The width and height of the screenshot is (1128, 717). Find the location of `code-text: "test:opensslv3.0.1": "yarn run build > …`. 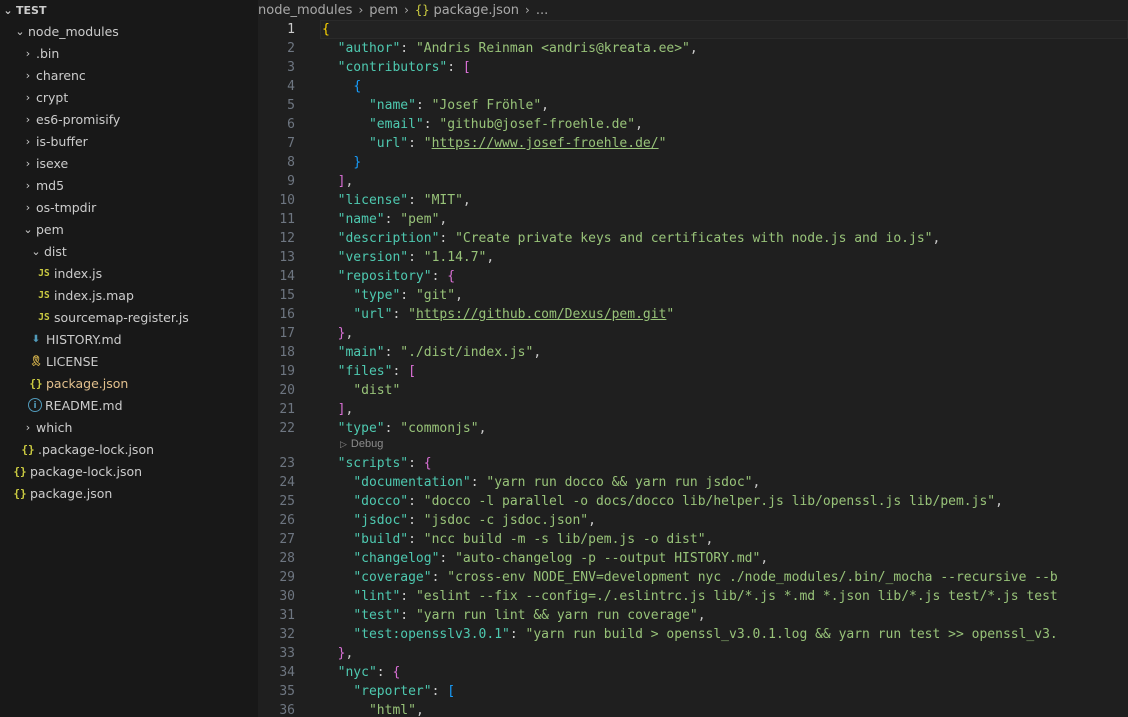

code-text: "test:opensslv3.0.1": "yarn run build > … is located at coordinates (689, 634).